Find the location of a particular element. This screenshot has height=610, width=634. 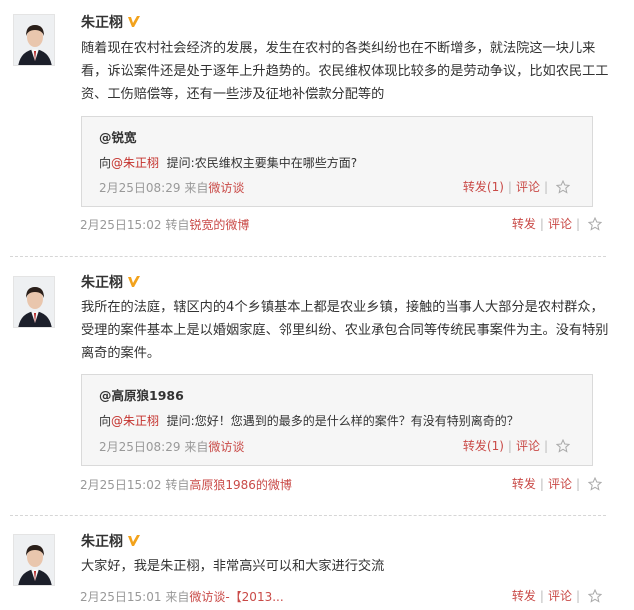

quote-text: 向@朱正栩 提问:您好！您遇到的最多的是什么样的案件？有没有特别离奇的？ is located at coordinates (309, 420).